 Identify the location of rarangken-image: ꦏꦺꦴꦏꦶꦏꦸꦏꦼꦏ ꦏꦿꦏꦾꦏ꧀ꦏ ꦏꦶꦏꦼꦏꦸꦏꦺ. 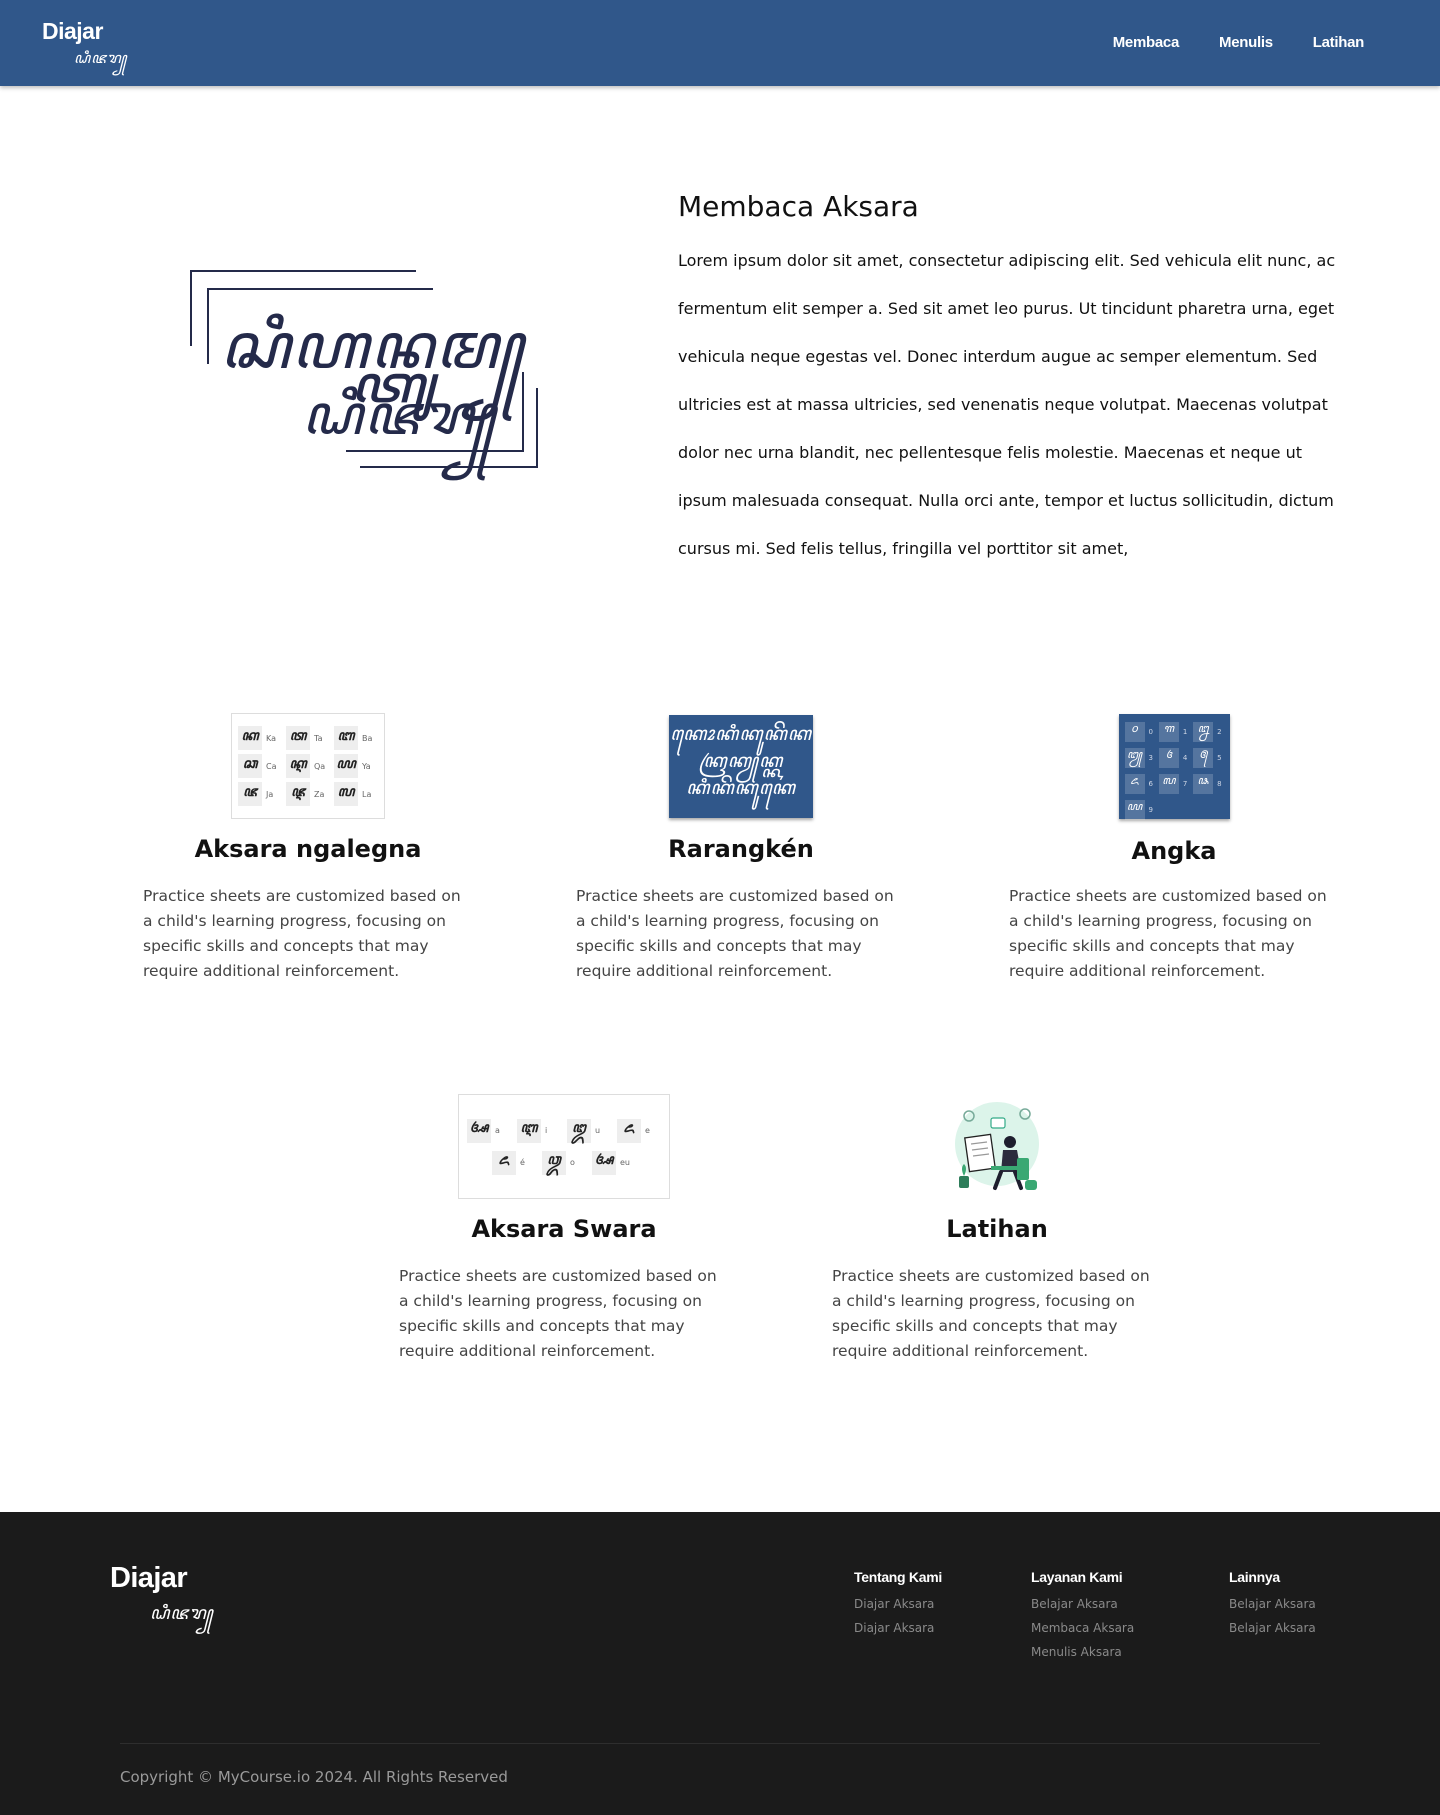
(741, 766).